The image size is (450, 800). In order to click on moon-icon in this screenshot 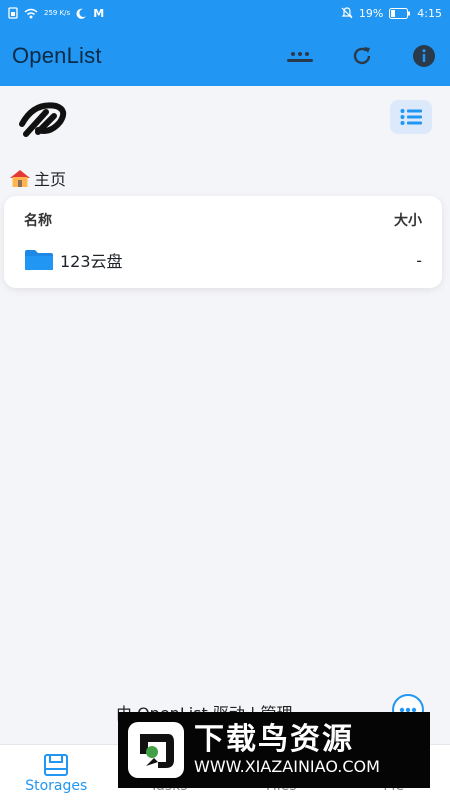, I will do `click(81, 13)`.